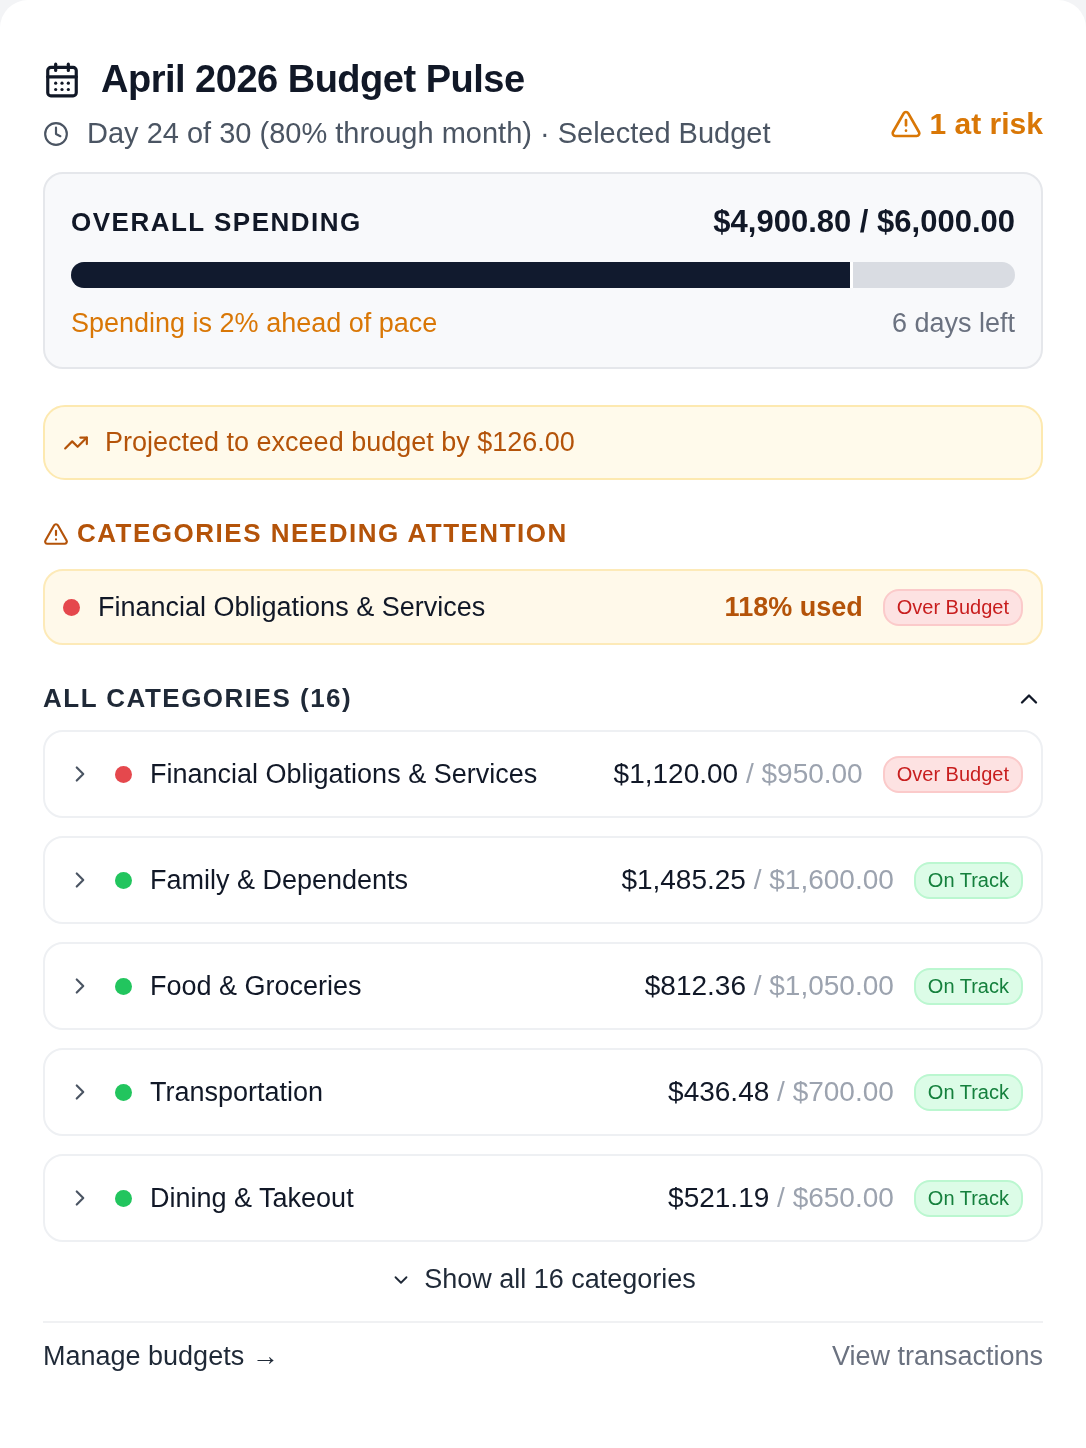 This screenshot has width=1086, height=1448. I want to click on section-heading: CATEGORIES NEEDING ATTENTION, so click(322, 533).